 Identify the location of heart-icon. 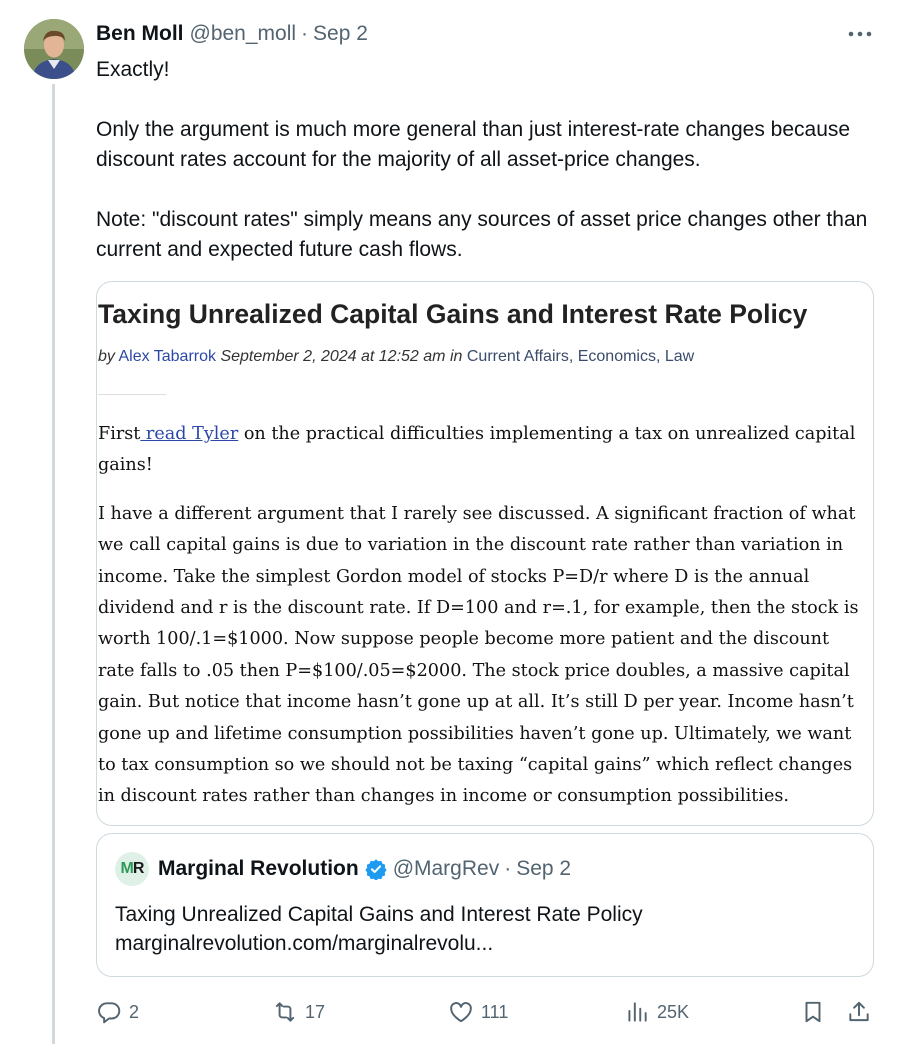
(461, 1012).